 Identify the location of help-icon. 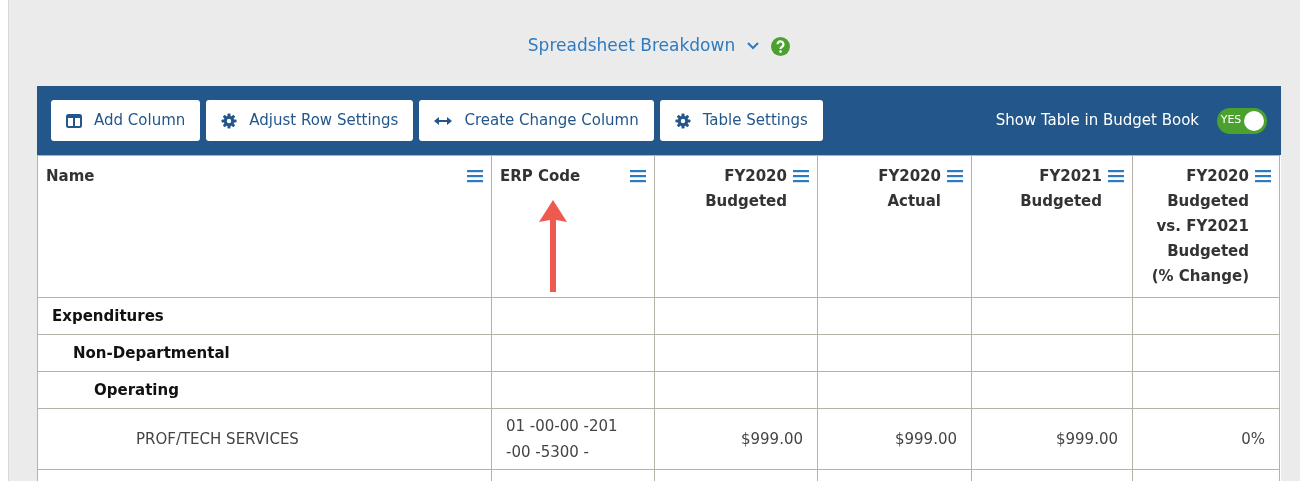
(781, 46).